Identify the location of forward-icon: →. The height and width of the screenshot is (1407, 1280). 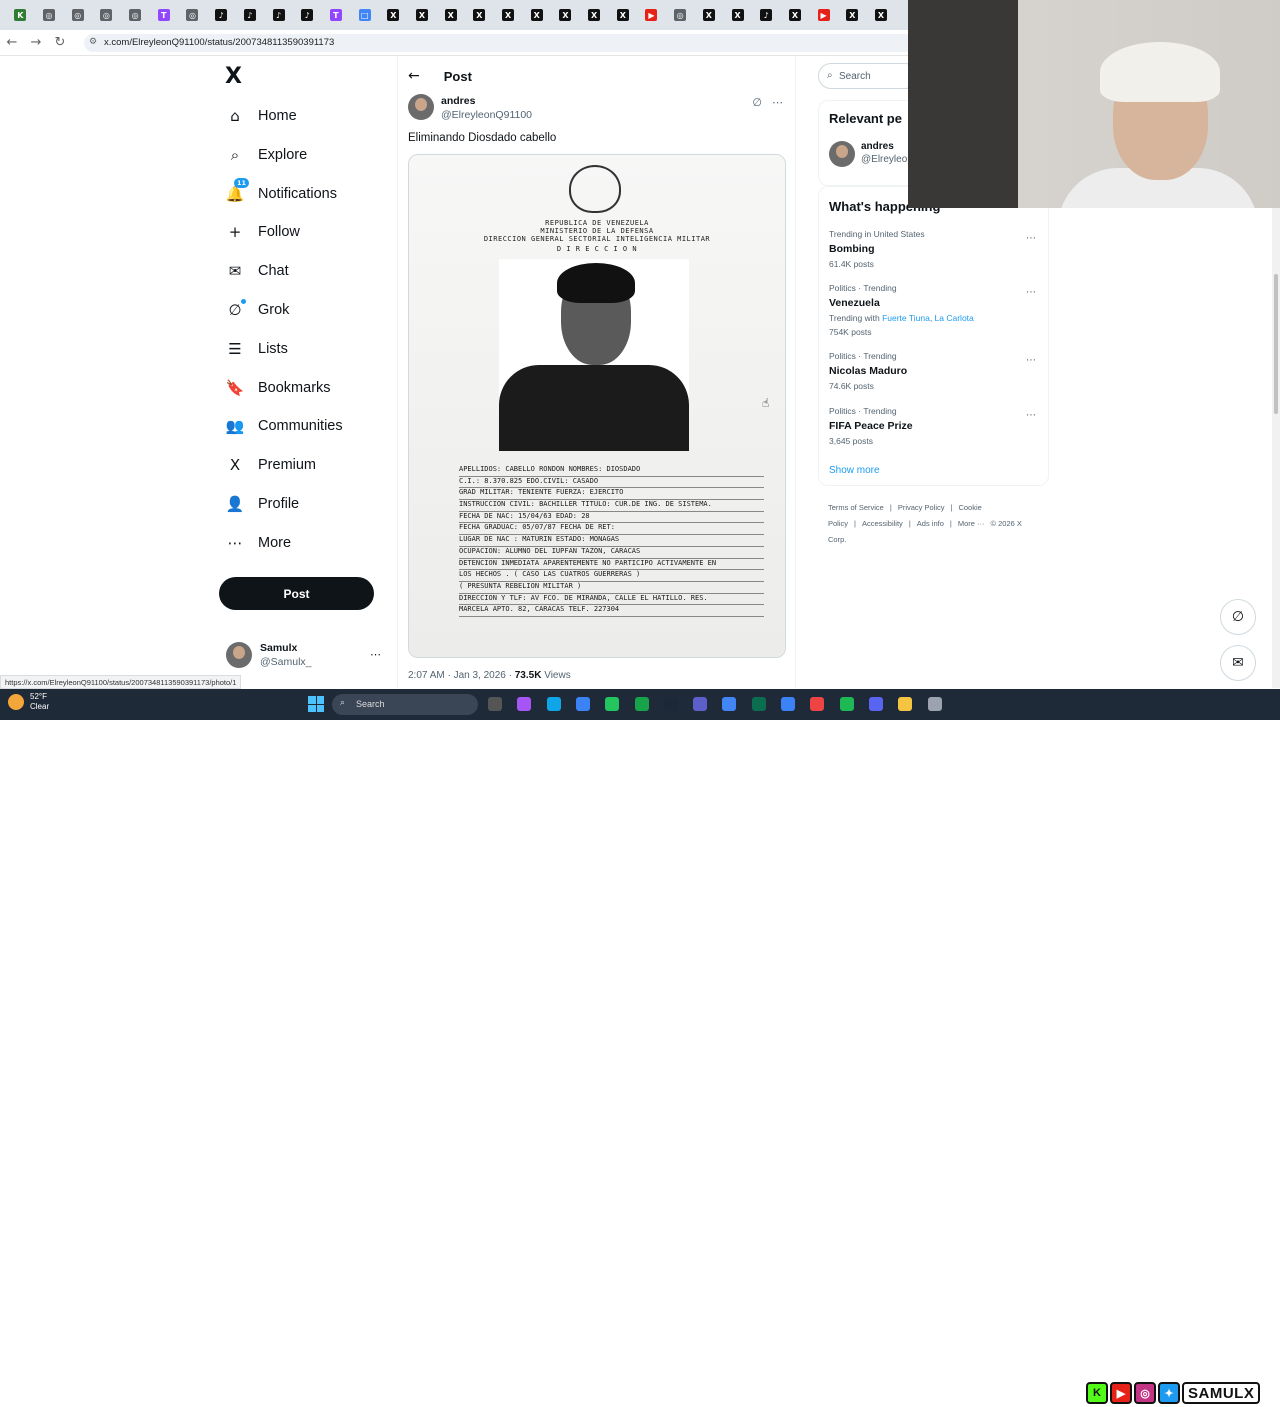
(36, 42).